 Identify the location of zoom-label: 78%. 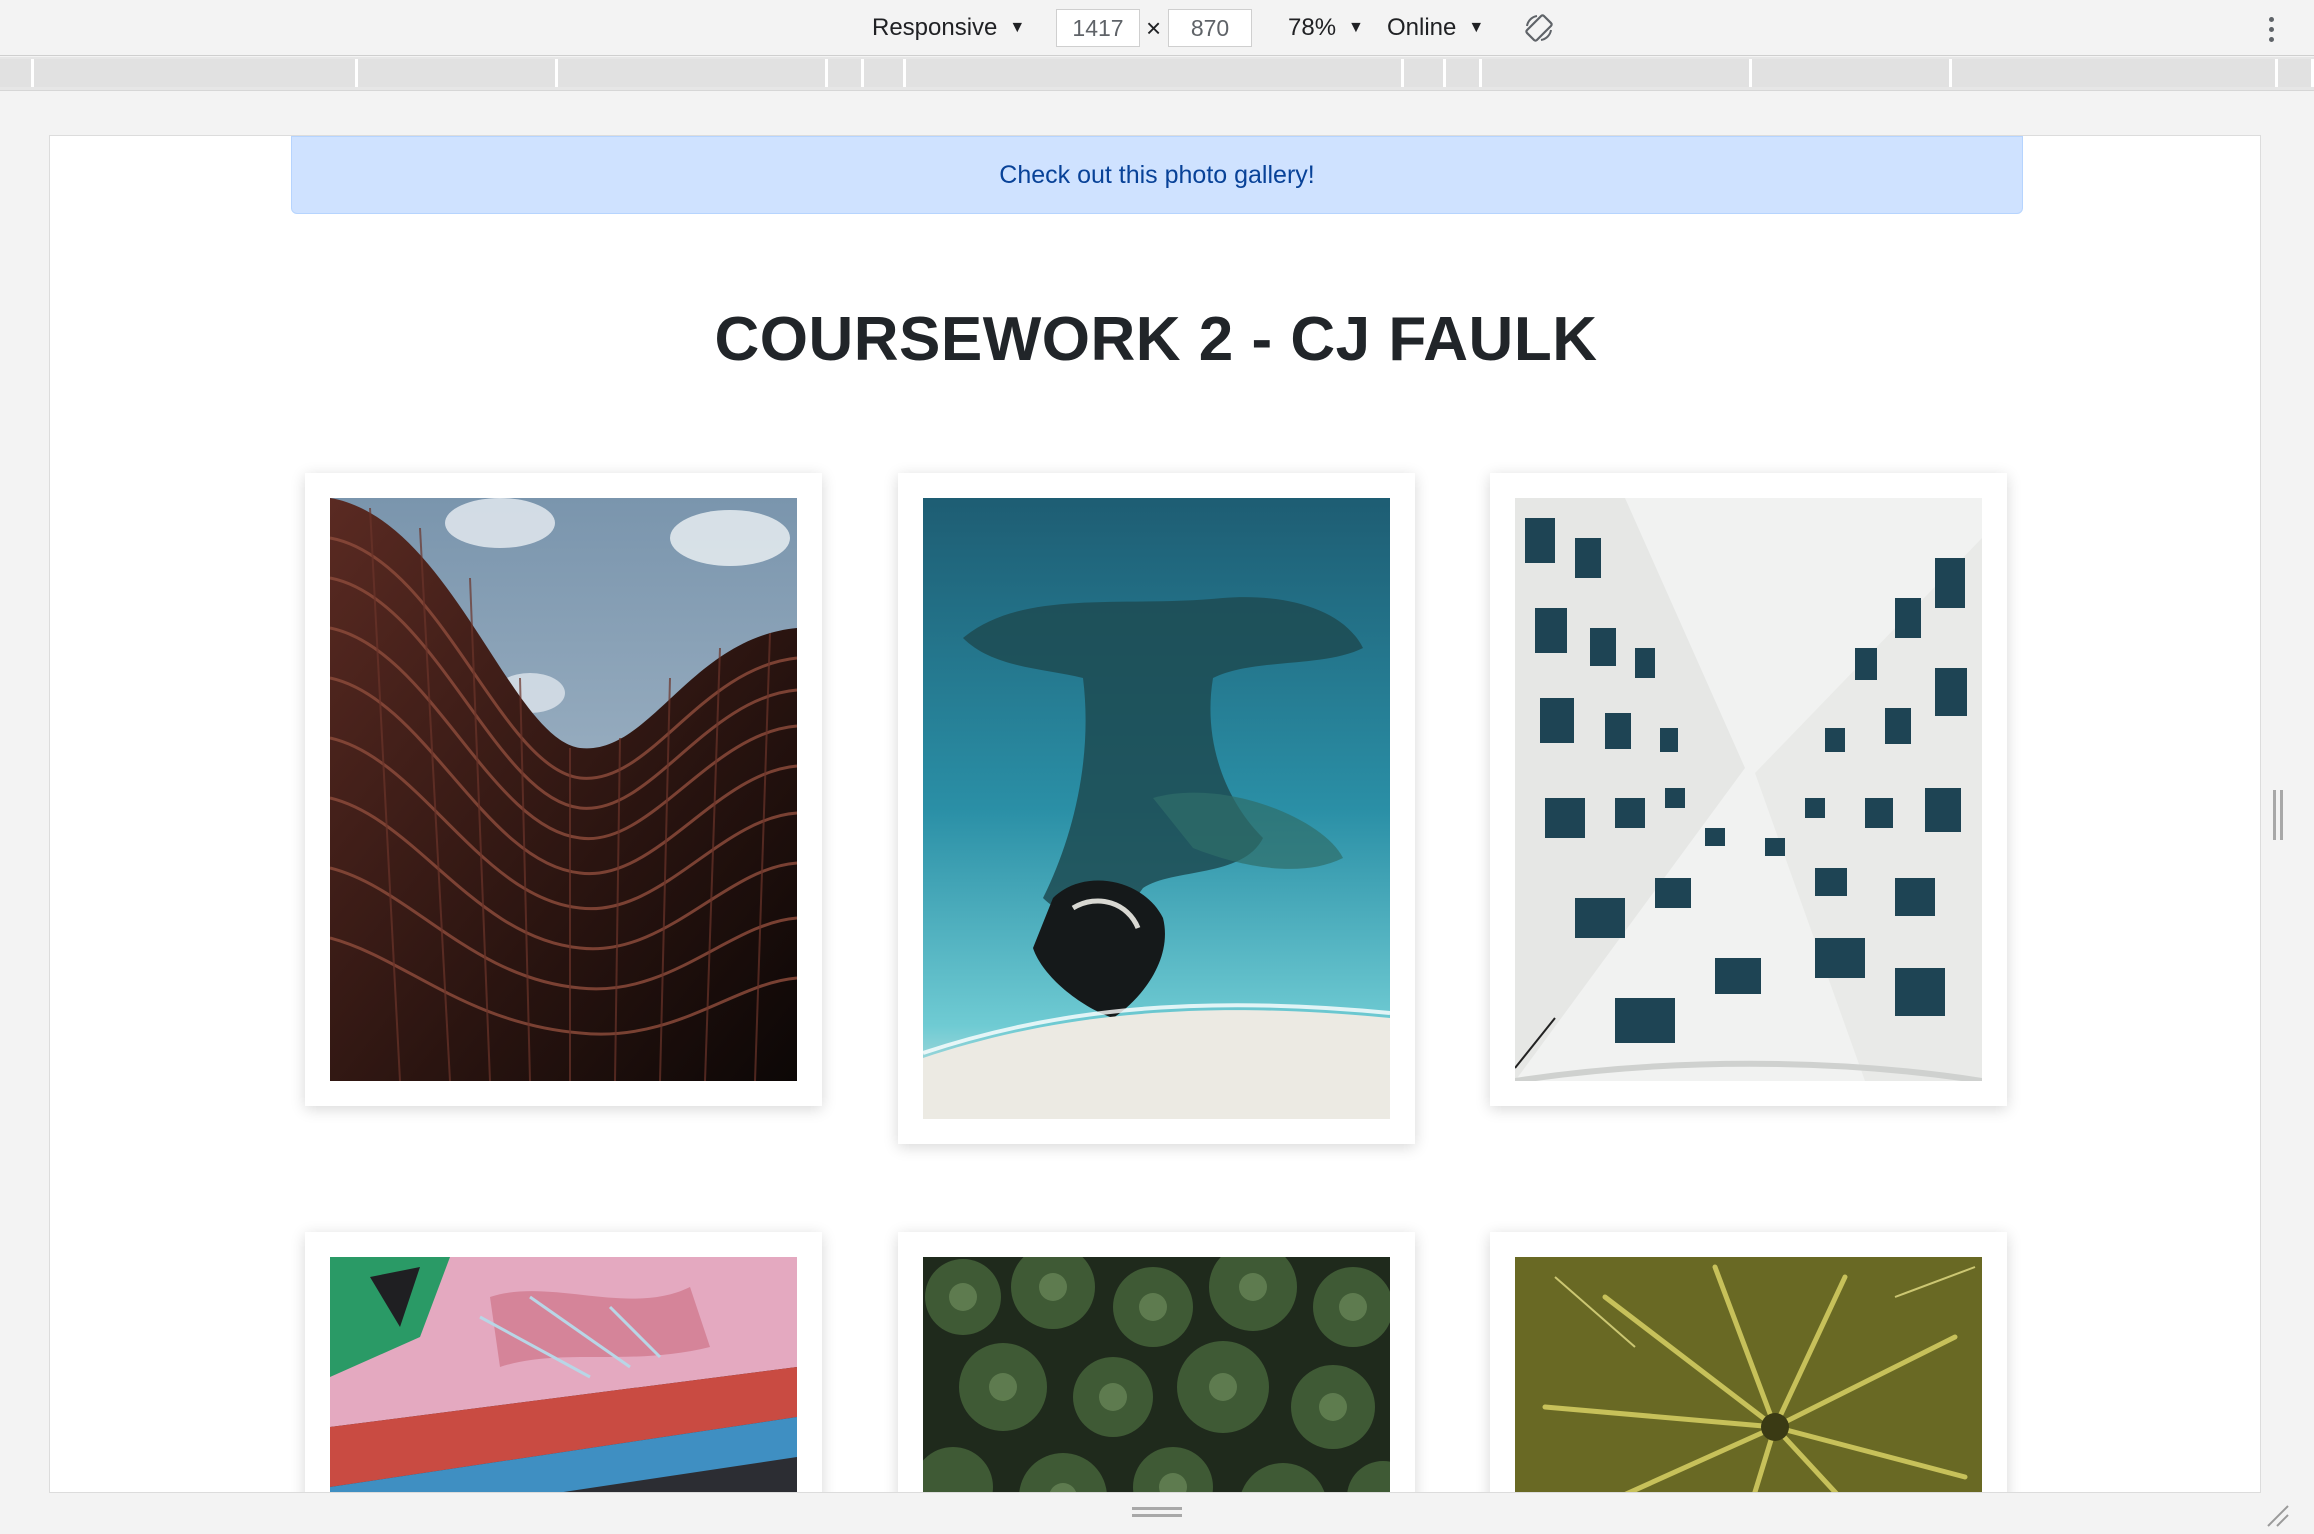
(1312, 27).